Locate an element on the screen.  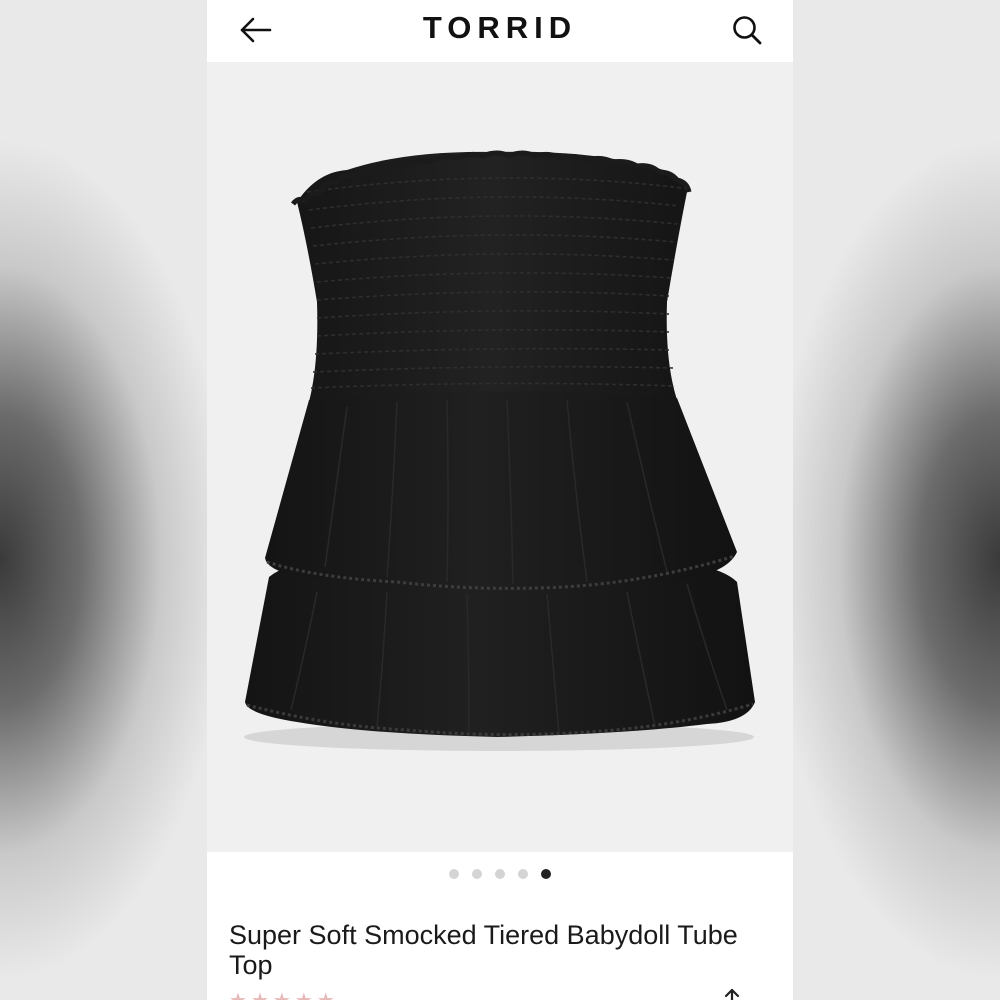
top-navigation-bar: TORRID is located at coordinates (500, 31).